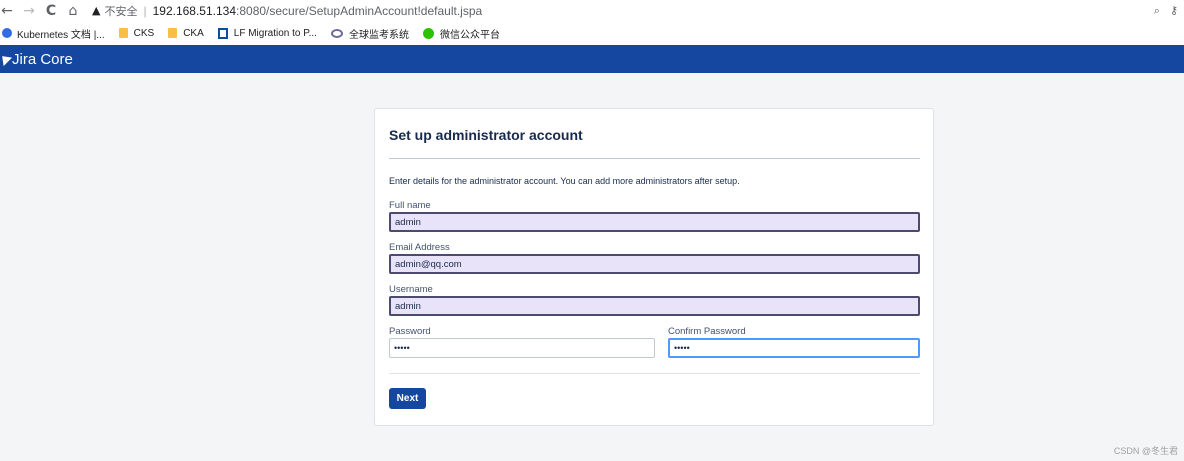 The height and width of the screenshot is (461, 1184). Describe the element at coordinates (402, 348) in the screenshot. I see `password-value: •••••` at that location.